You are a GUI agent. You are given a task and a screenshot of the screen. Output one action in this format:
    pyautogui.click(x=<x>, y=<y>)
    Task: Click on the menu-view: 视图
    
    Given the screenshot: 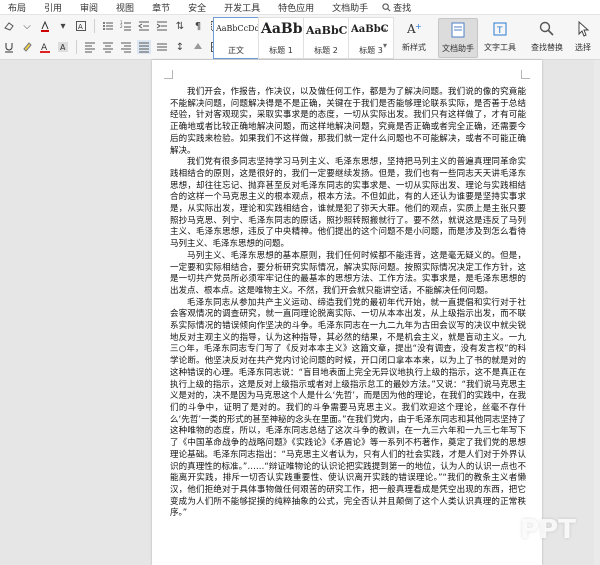 What is the action you would take?
    pyautogui.click(x=125, y=7)
    